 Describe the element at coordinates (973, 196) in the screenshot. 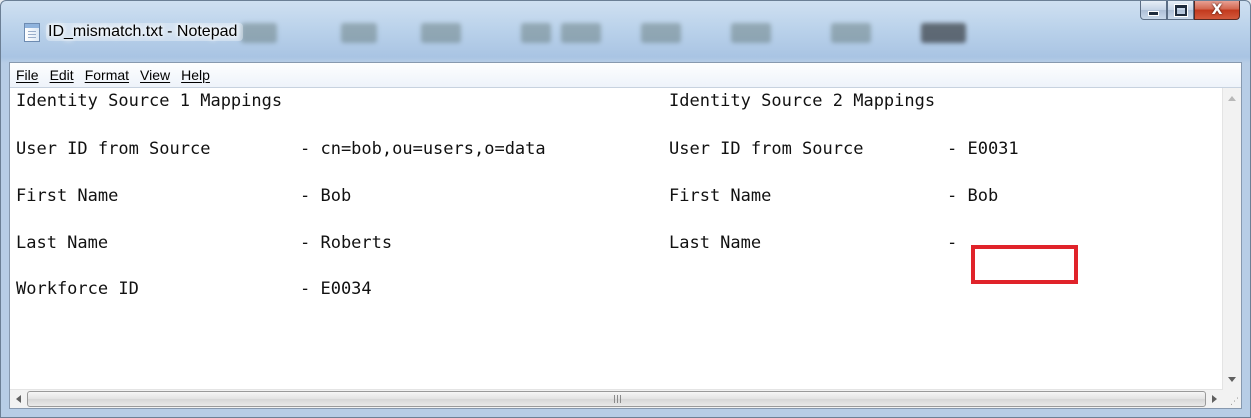

I see `source2-value-first-name: - Bob` at that location.